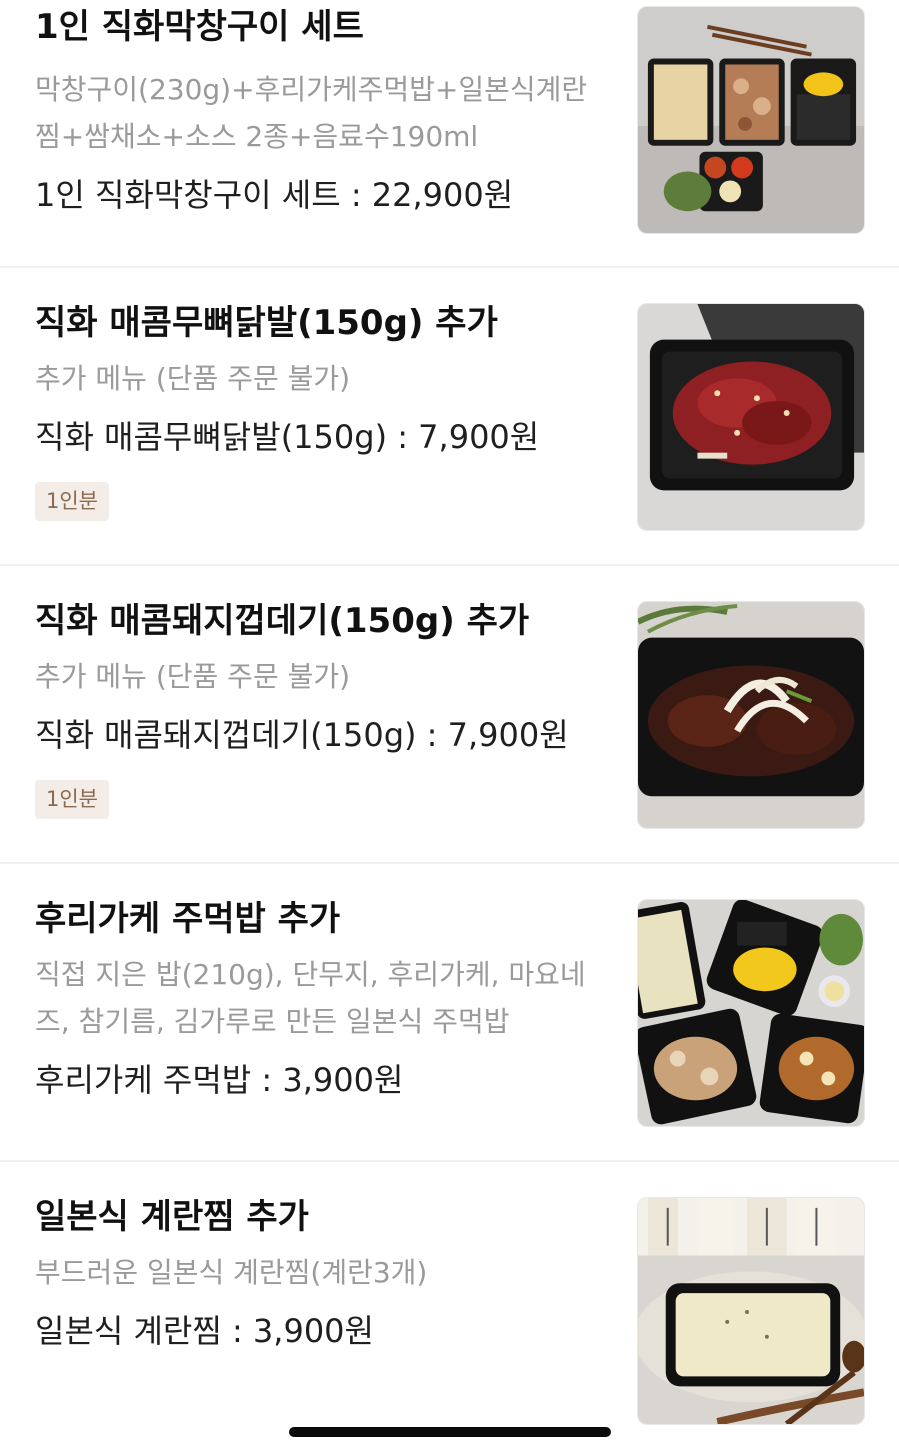  Describe the element at coordinates (266, 323) in the screenshot. I see `item-name: 직화 매콤무뼈닭발(150g) 추가` at that location.